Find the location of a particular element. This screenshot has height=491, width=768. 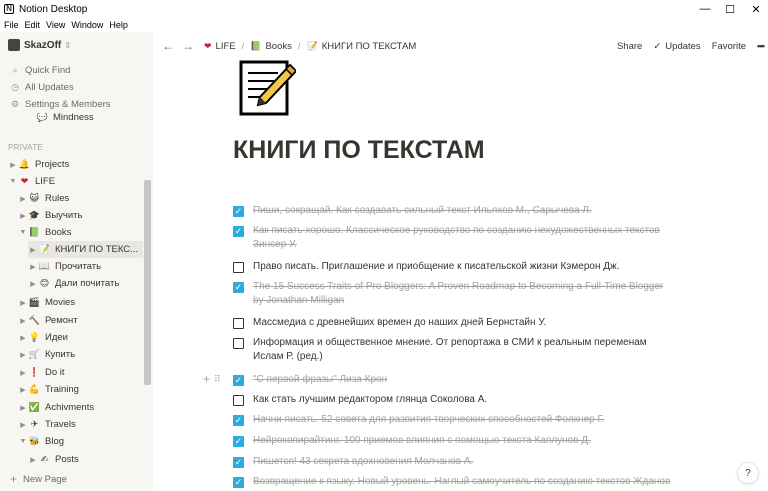

menu-file: File is located at coordinates (11, 25).